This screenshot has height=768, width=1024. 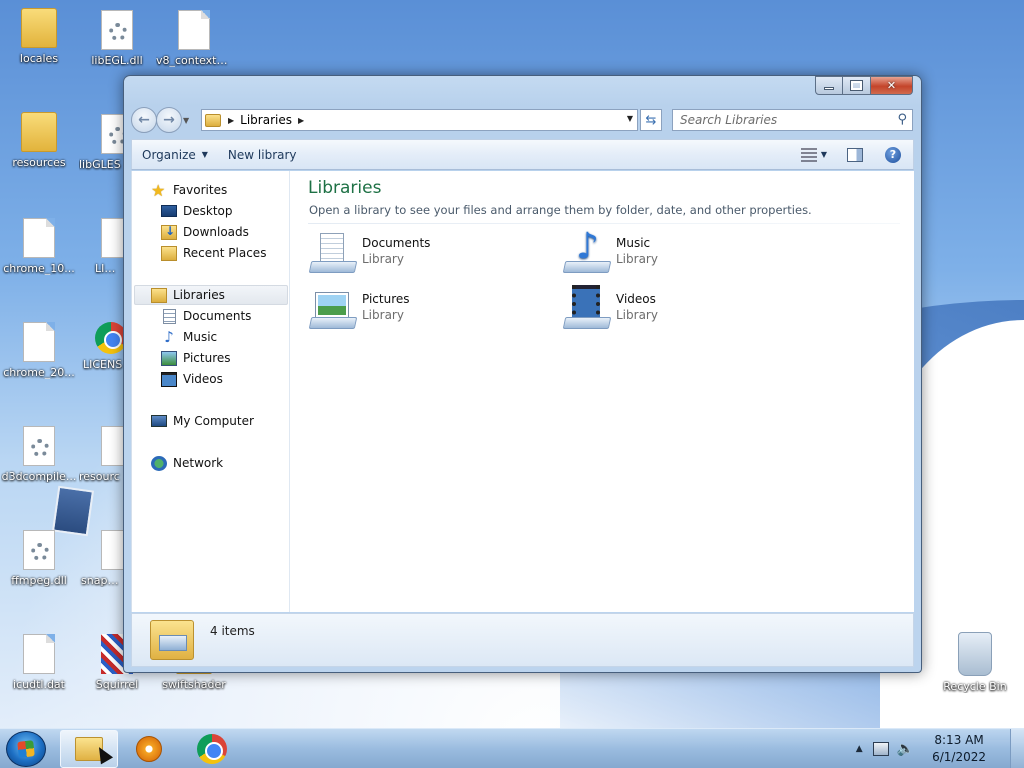 I want to click on nav-my-computer: My Computer, so click(x=193, y=421).